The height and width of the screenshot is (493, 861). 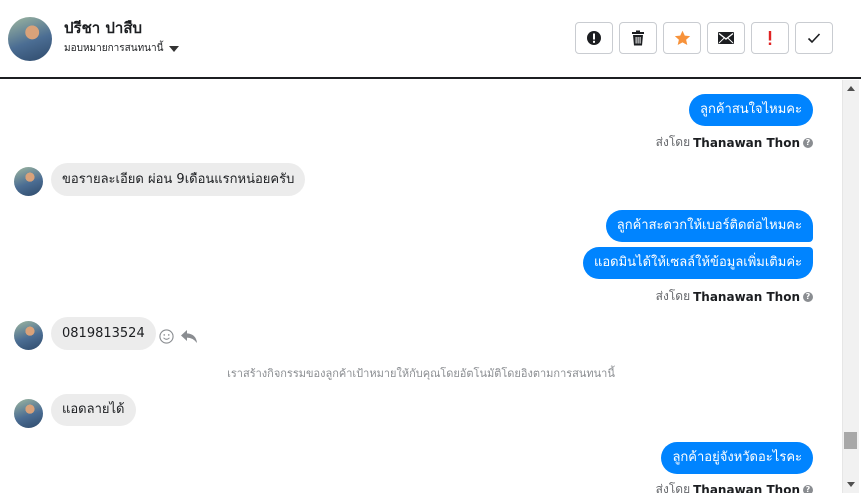 What do you see at coordinates (93, 410) in the screenshot?
I see `message-incoming: แอดลายได้` at bounding box center [93, 410].